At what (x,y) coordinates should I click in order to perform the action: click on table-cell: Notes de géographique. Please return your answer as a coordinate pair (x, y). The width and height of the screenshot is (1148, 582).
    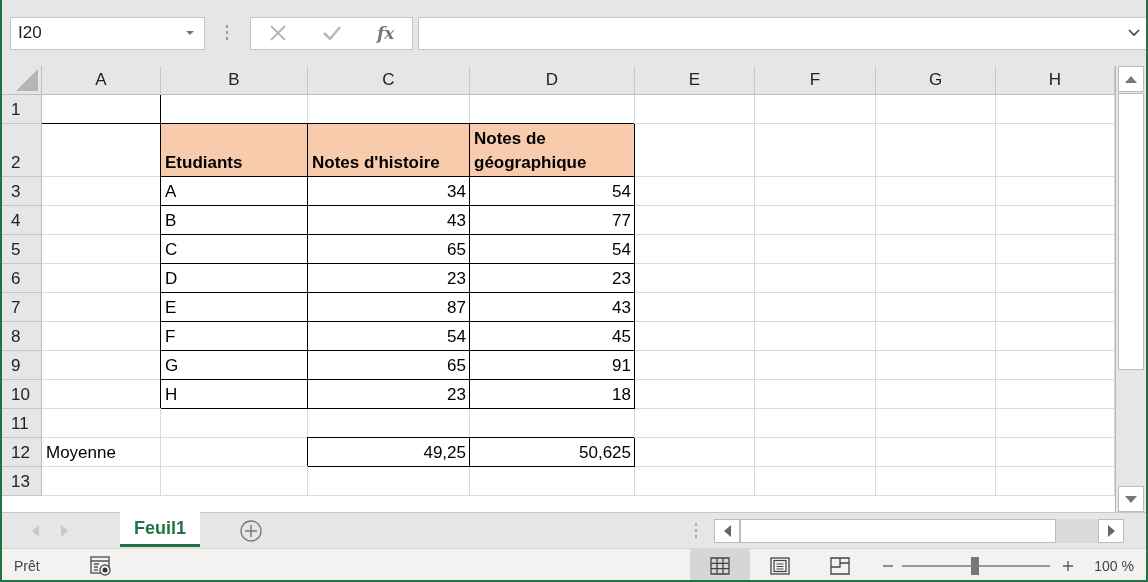
    Looking at the image, I should click on (552, 150).